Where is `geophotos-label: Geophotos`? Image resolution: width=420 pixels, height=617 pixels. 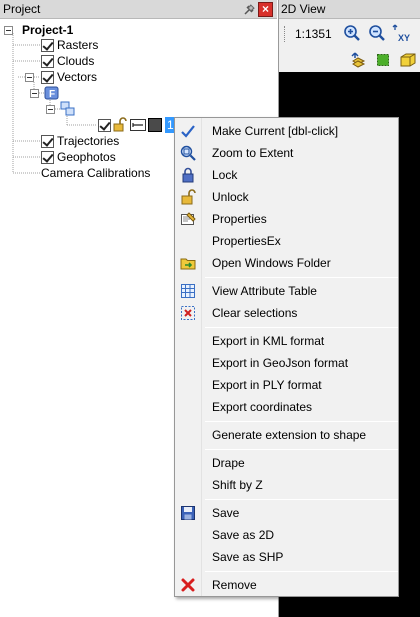 geophotos-label: Geophotos is located at coordinates (86, 157).